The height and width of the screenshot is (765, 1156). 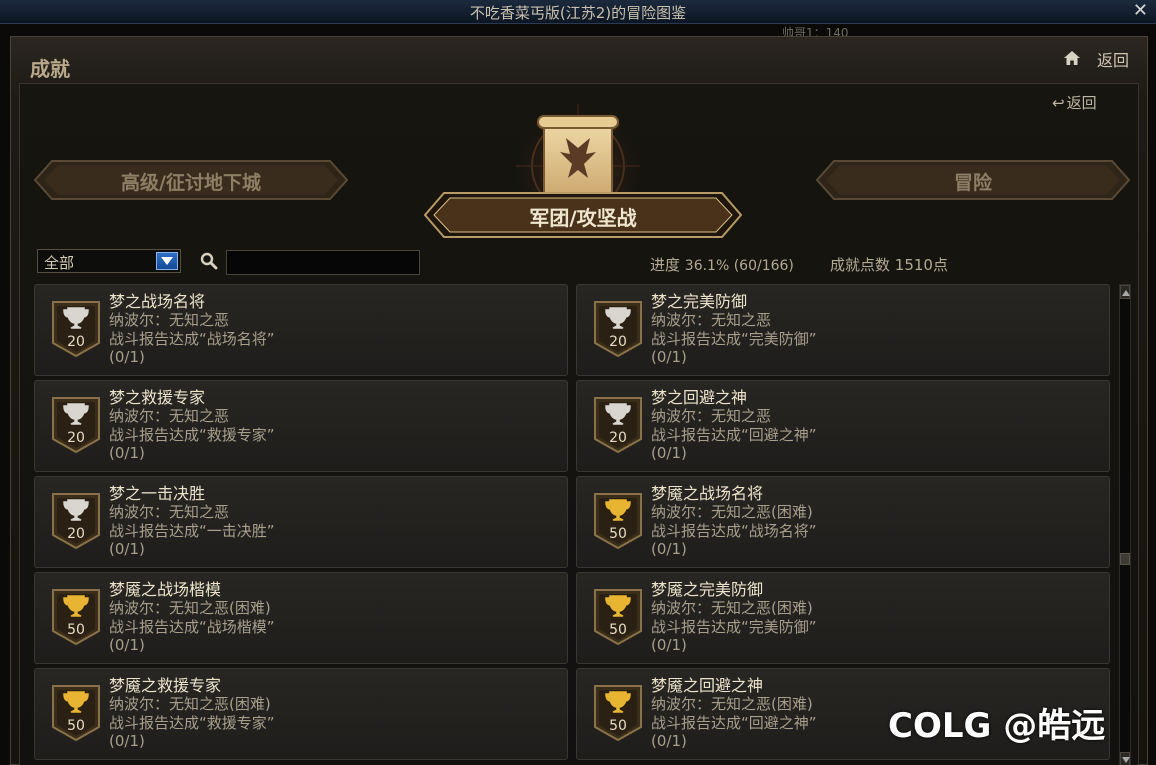 What do you see at coordinates (921, 265) in the screenshot?
I see `points-value: 1510点` at bounding box center [921, 265].